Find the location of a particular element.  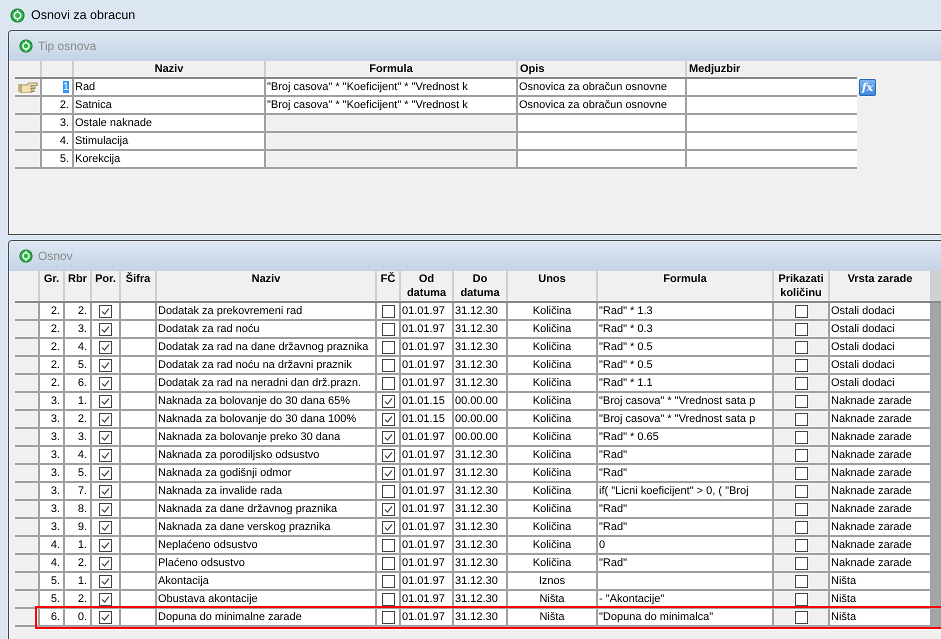

column-header: Vrsta zarade is located at coordinates (880, 286).